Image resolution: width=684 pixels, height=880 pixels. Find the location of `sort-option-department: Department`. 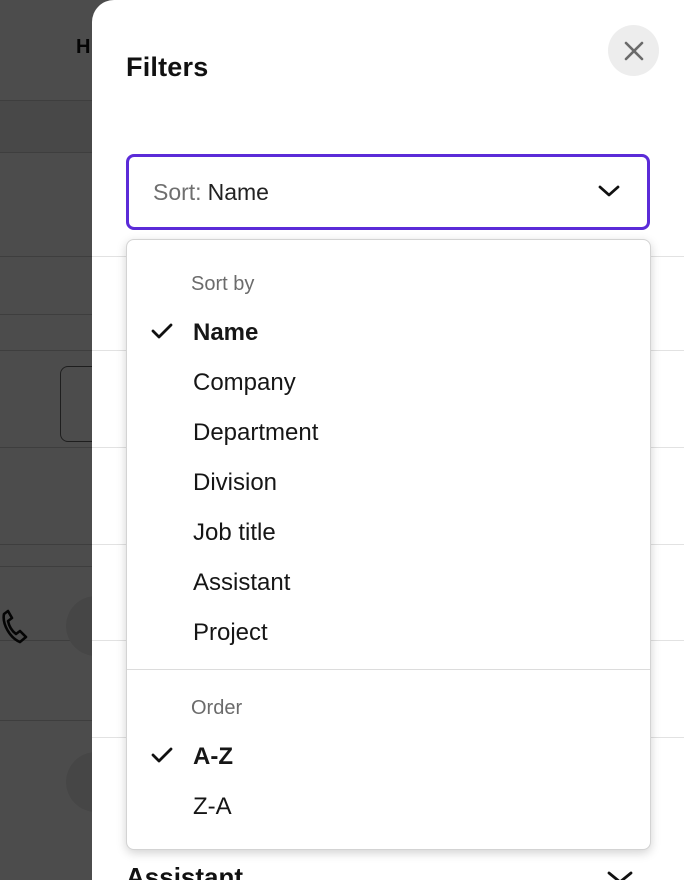

sort-option-department: Department is located at coordinates (388, 432).